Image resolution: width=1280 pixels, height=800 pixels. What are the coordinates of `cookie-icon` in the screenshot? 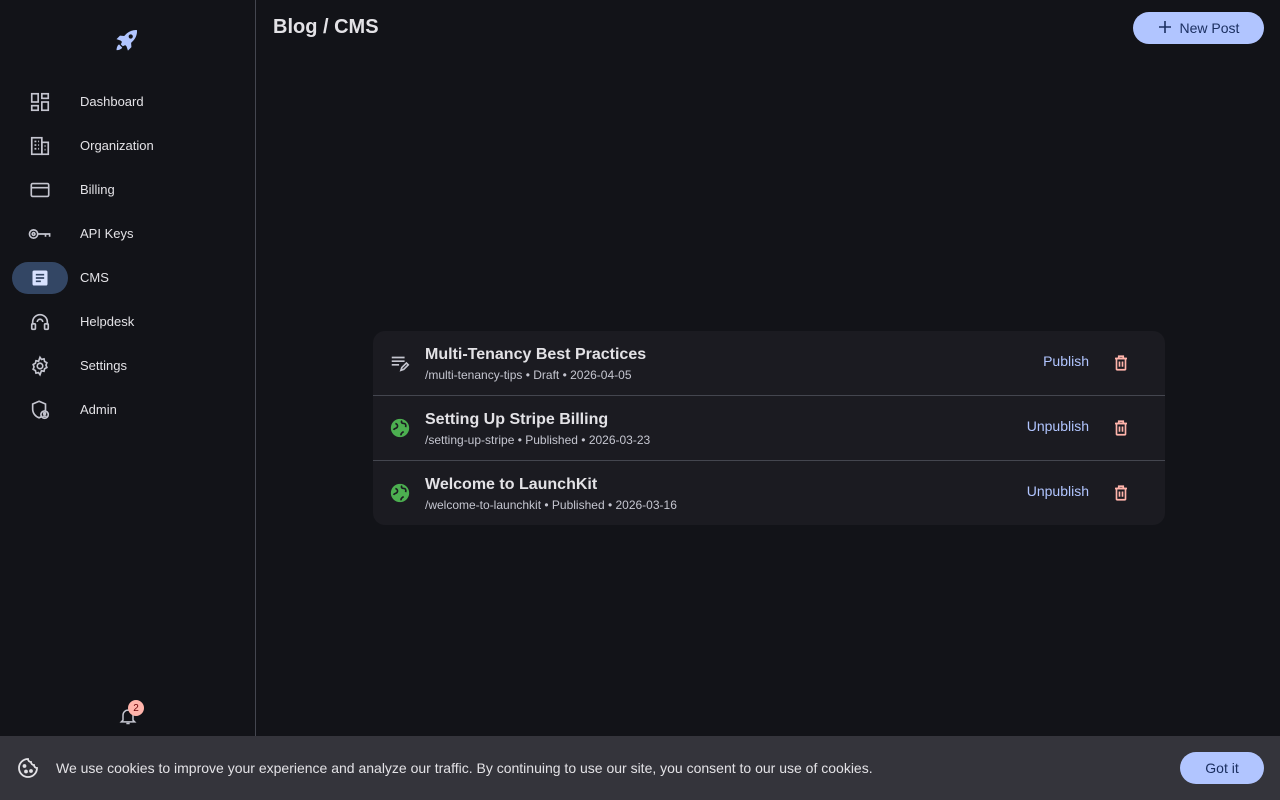 It's located at (28, 768).